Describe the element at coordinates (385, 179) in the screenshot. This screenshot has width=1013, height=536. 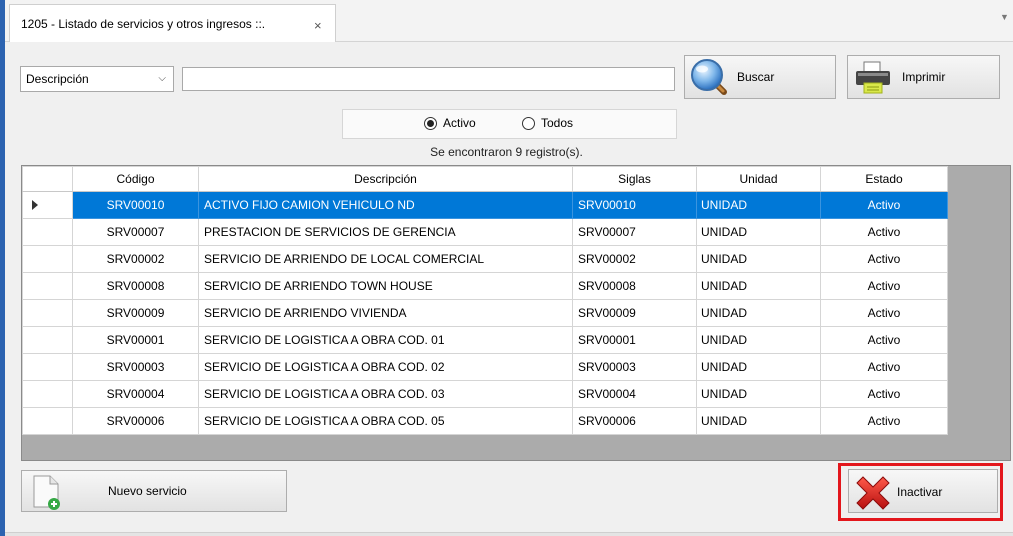
I see `column-header-descripcion: Descripción` at that location.